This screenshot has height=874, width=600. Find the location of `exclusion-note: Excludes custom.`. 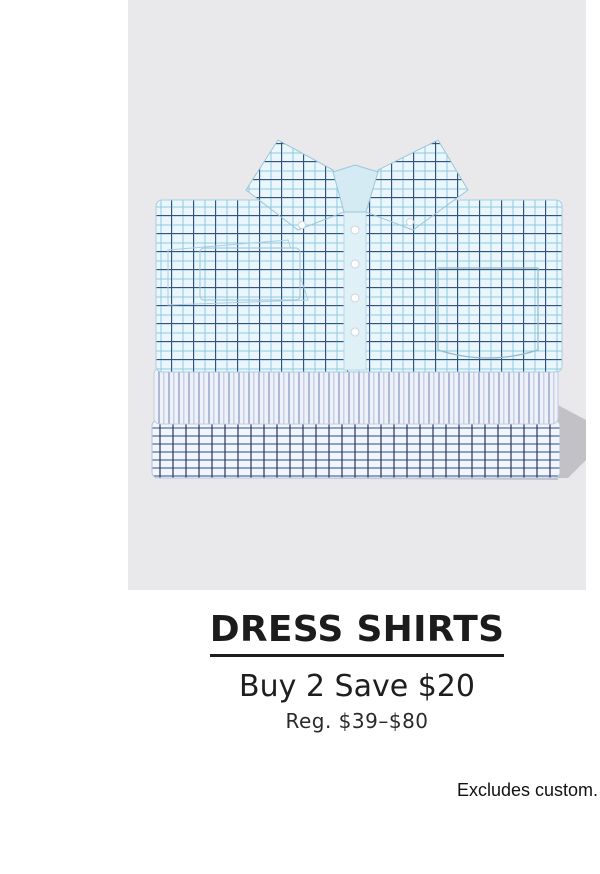

exclusion-note: Excludes custom. is located at coordinates (527, 790).